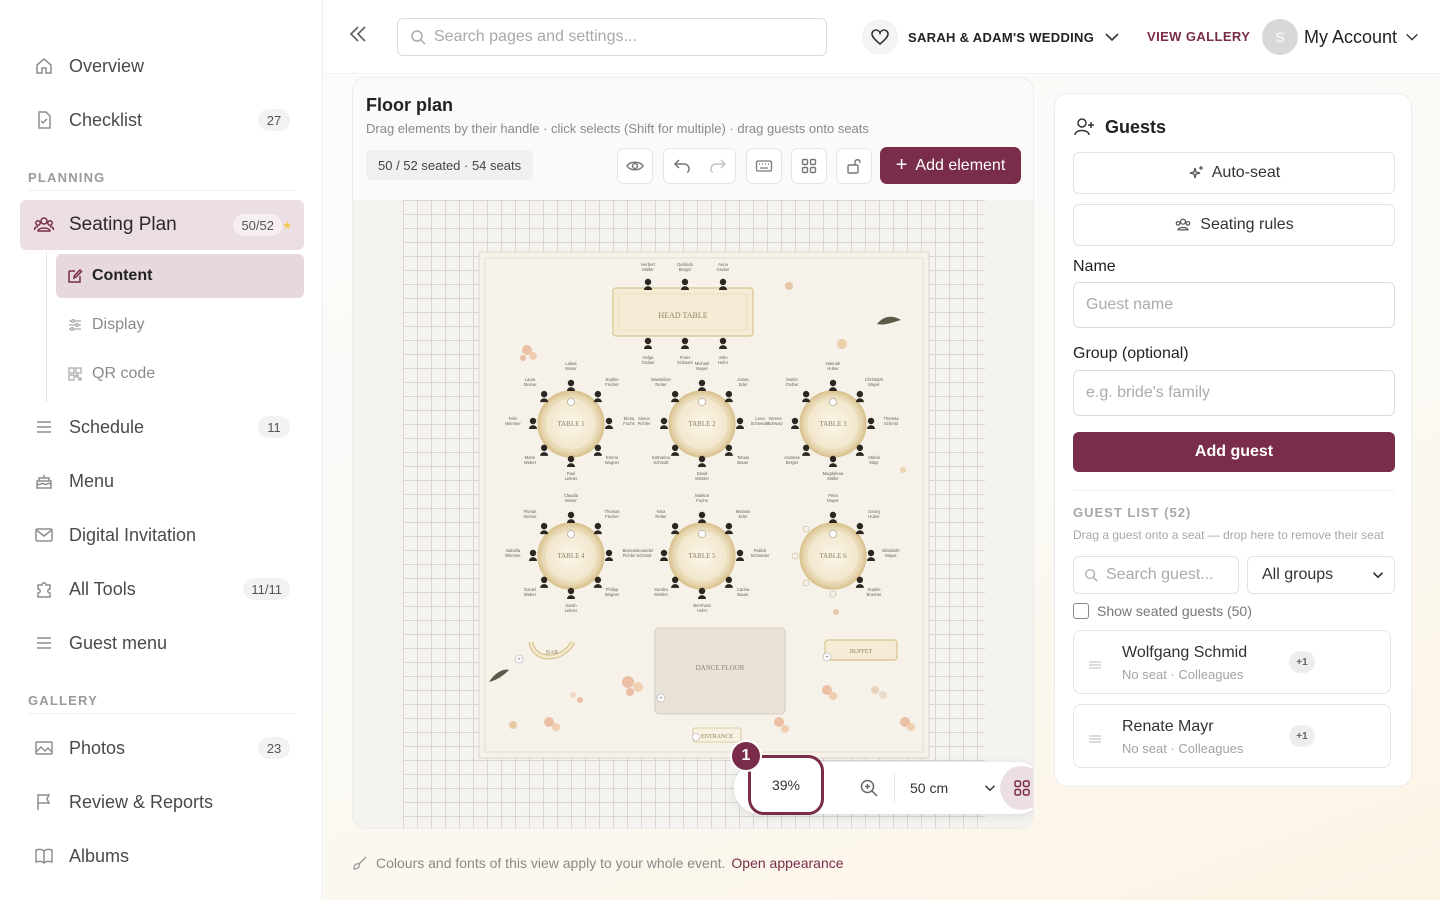 The image size is (1440, 900). I want to click on guest-meta: No seat · Colleagues, so click(1183, 748).